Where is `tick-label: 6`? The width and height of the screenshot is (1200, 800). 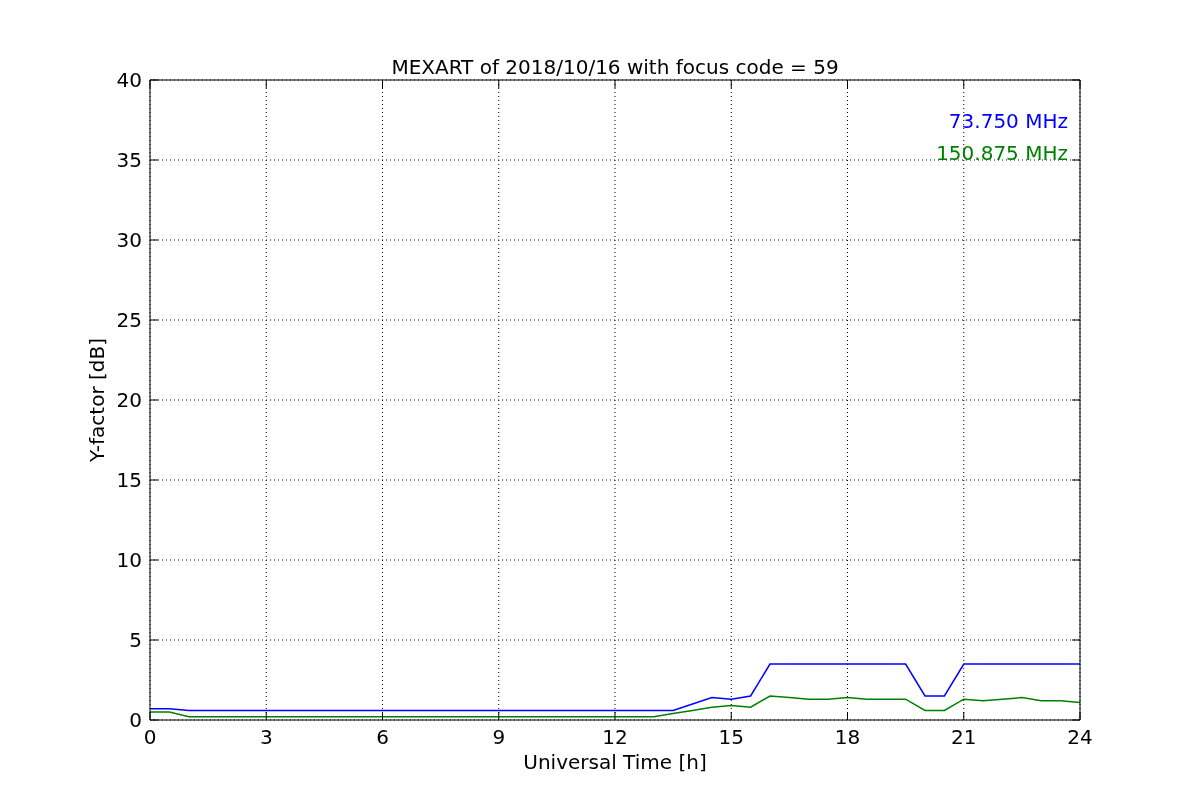
tick-label: 6 is located at coordinates (382, 737).